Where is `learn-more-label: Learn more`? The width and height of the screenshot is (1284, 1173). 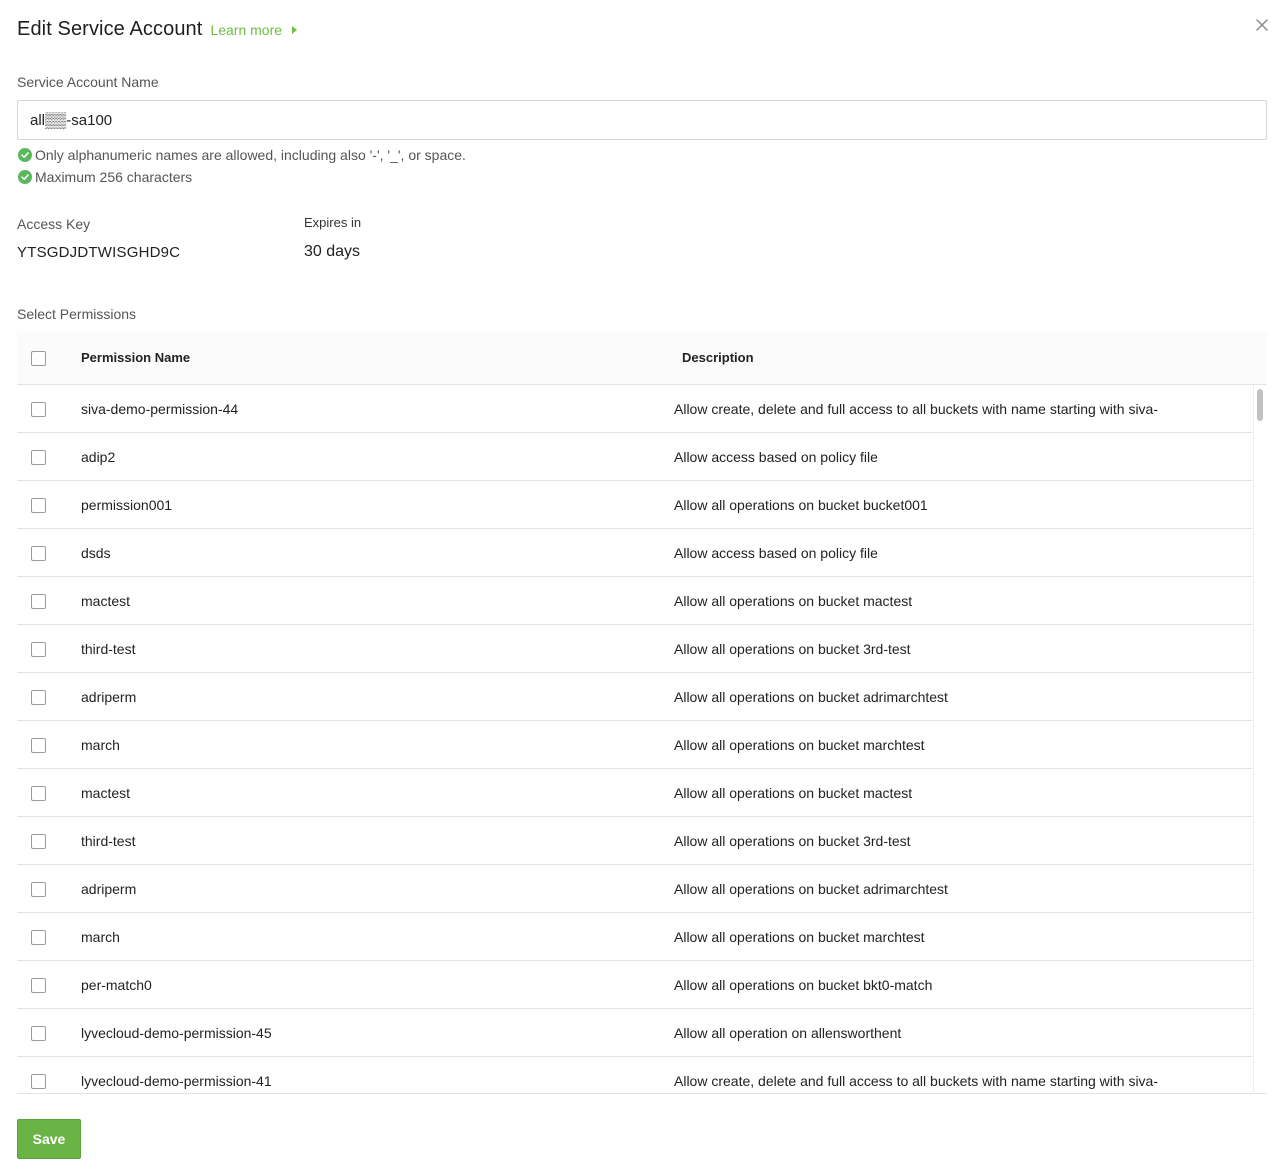 learn-more-label: Learn more is located at coordinates (246, 30).